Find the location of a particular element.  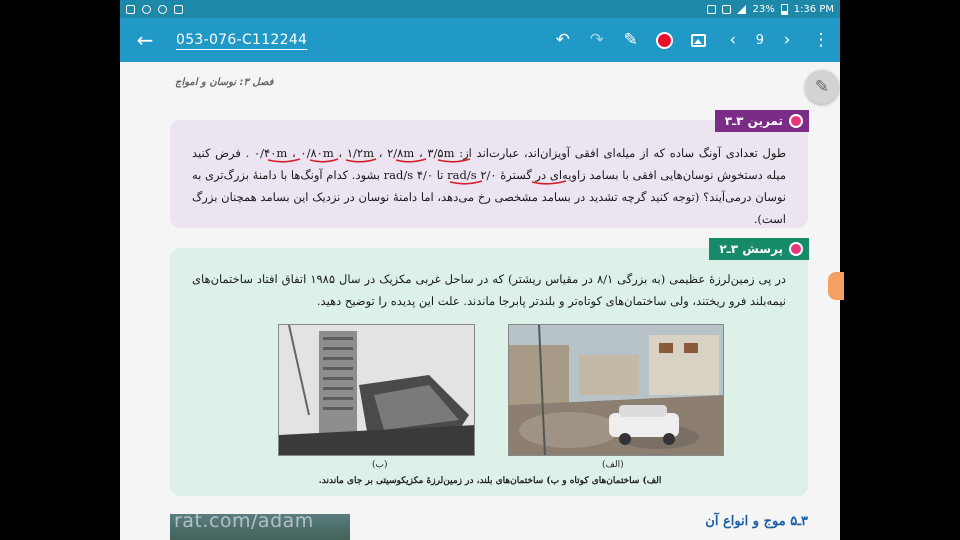

arrow-left-icon: ← is located at coordinates (145, 40).